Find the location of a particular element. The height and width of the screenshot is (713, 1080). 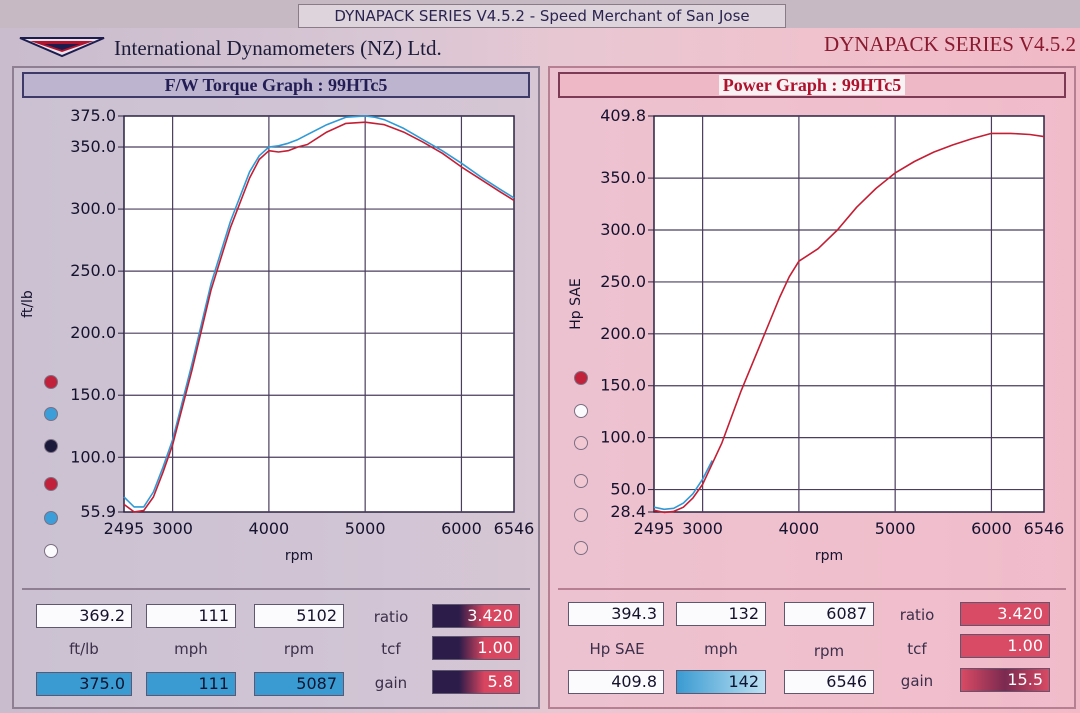

torque-y-axis-label: ft/lb is located at coordinates (28, 304).